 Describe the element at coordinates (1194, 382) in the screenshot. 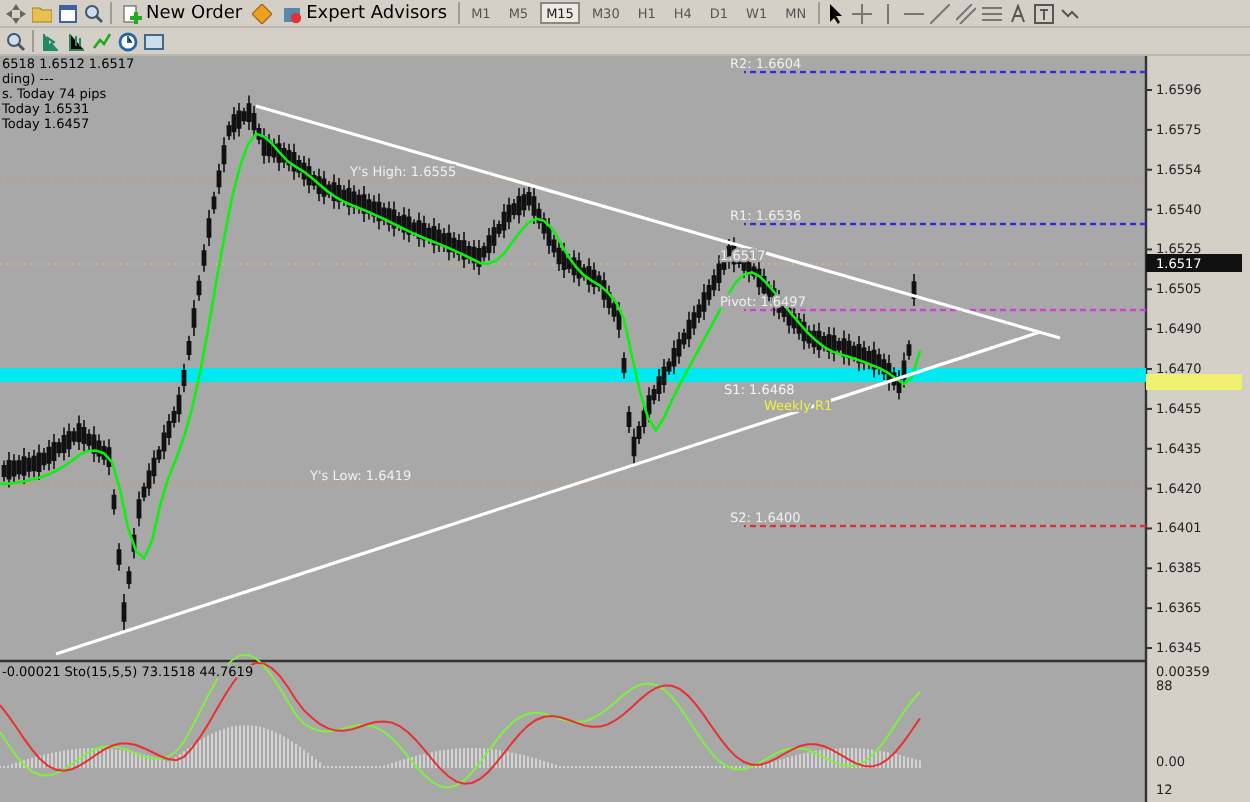

I see `level-badge` at that location.